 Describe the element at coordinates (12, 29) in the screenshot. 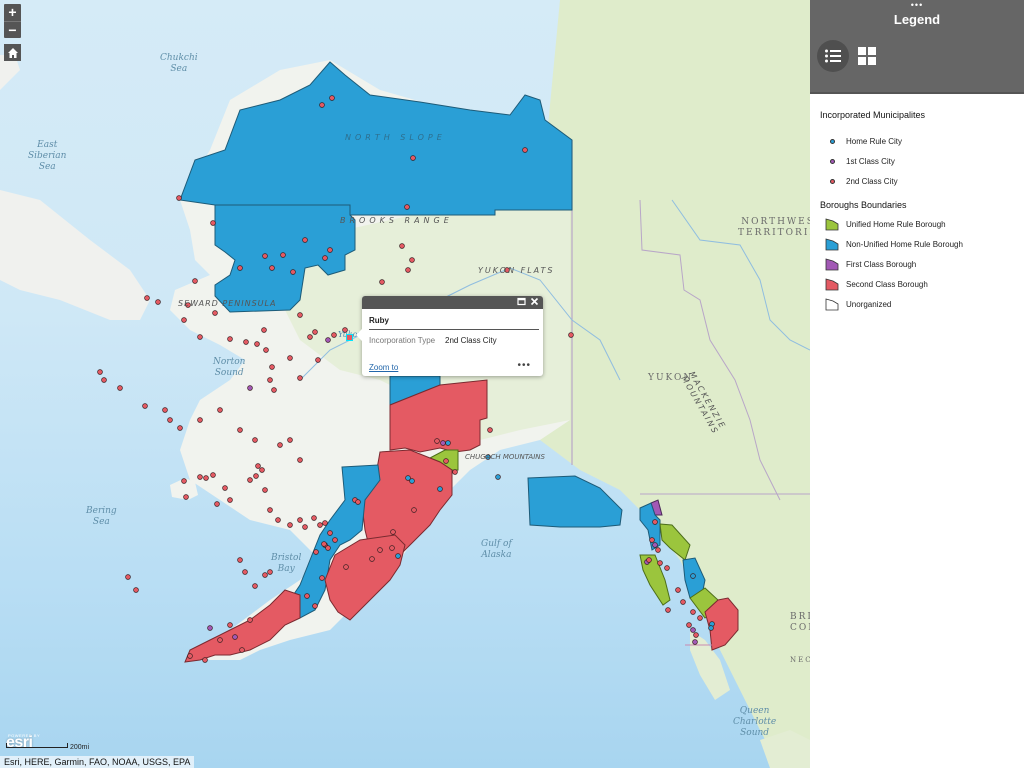

I see `zoom-out-button: −` at that location.